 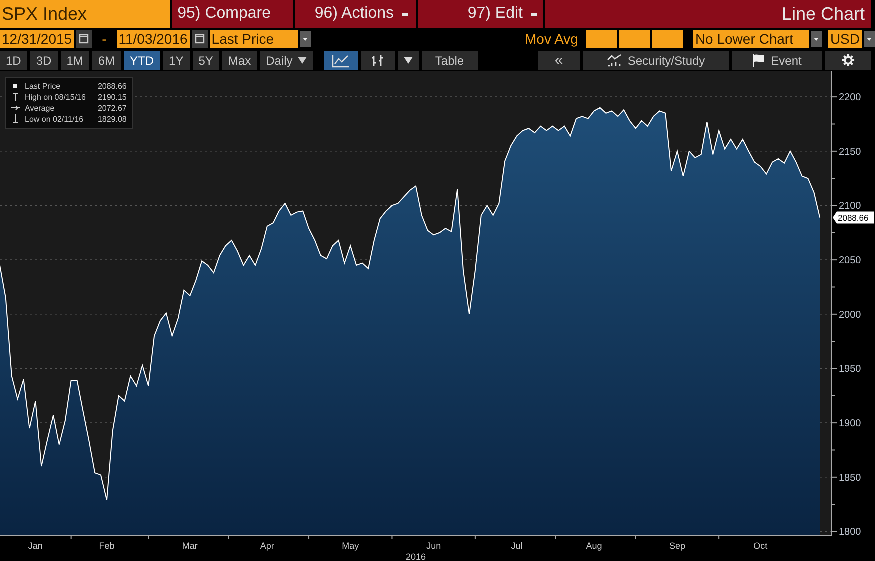 I want to click on collapse-button: «, so click(x=559, y=60).